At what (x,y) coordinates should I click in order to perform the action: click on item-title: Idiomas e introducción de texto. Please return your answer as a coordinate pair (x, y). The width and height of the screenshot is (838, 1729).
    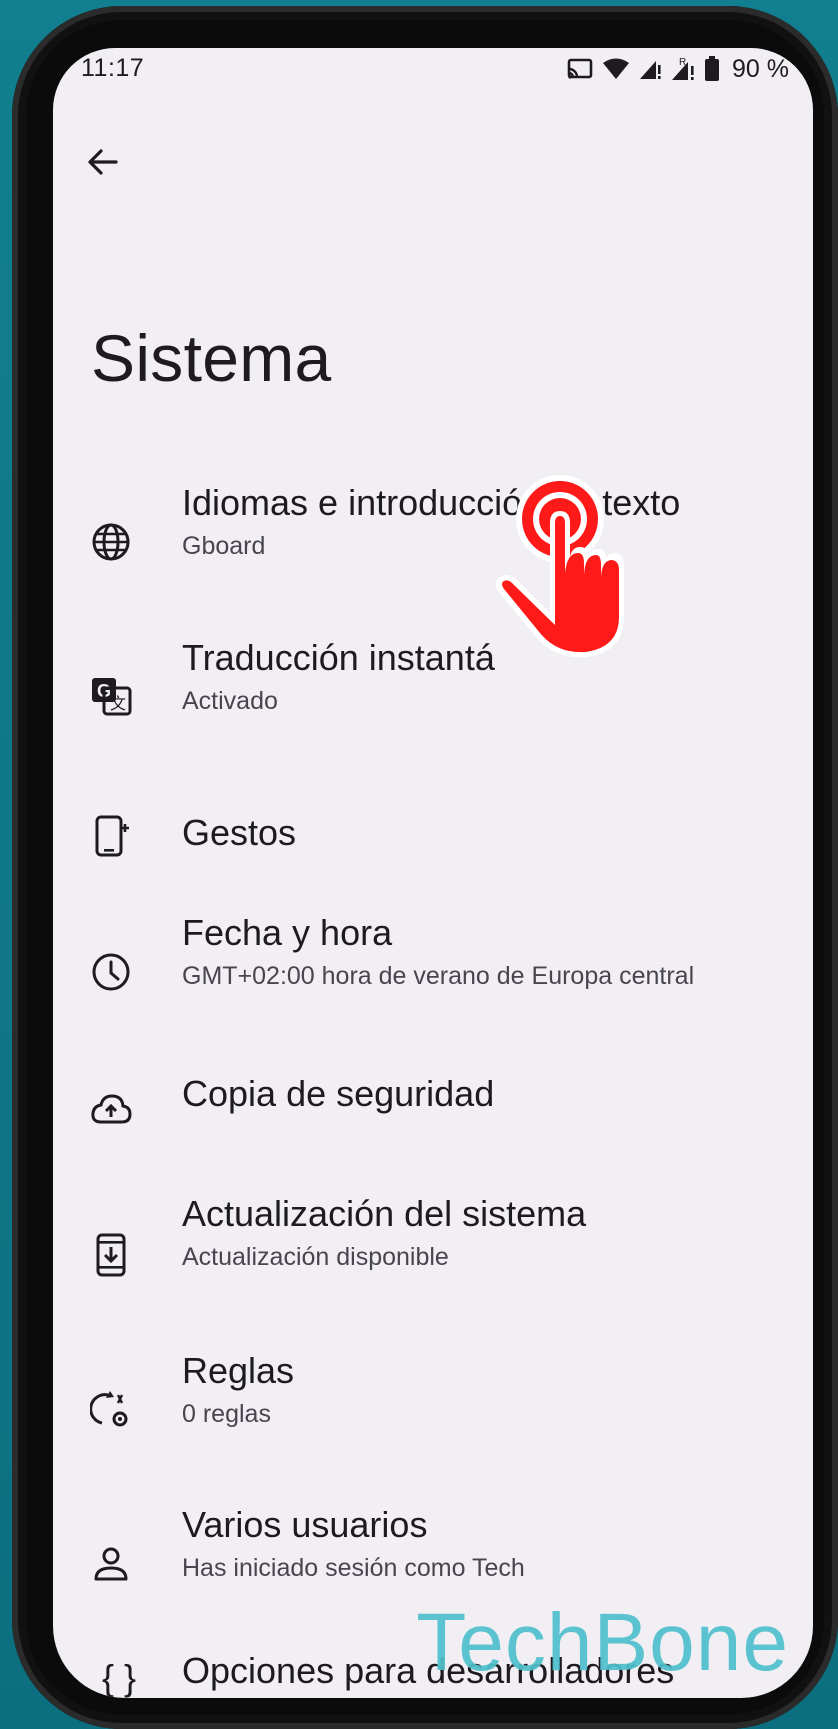
    Looking at the image, I should click on (431, 502).